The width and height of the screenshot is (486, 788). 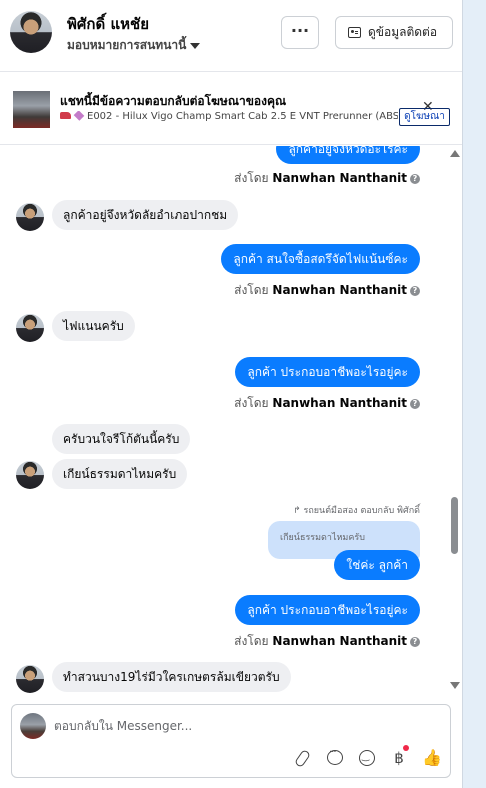 I want to click on reply-composer: ฿ 👍, so click(x=231, y=741).